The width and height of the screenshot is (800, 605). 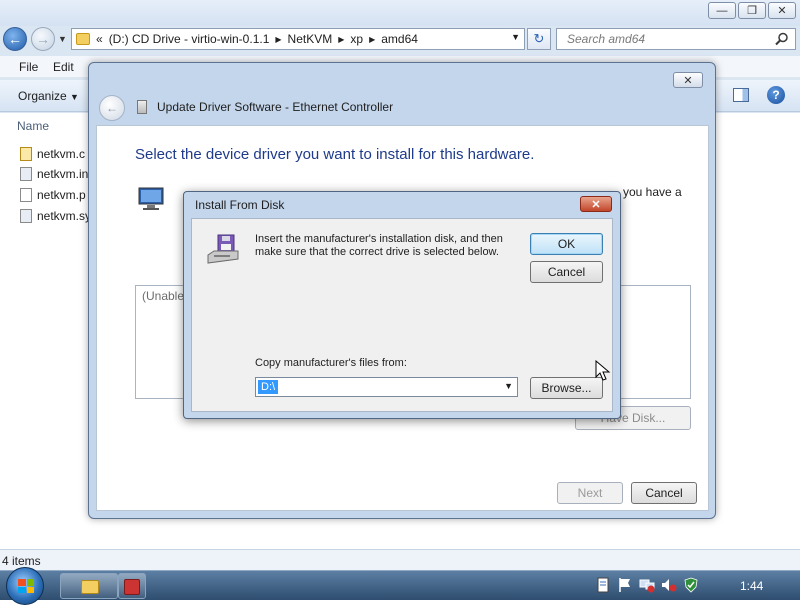 What do you see at coordinates (566, 244) in the screenshot?
I see `ok-button: OK` at bounding box center [566, 244].